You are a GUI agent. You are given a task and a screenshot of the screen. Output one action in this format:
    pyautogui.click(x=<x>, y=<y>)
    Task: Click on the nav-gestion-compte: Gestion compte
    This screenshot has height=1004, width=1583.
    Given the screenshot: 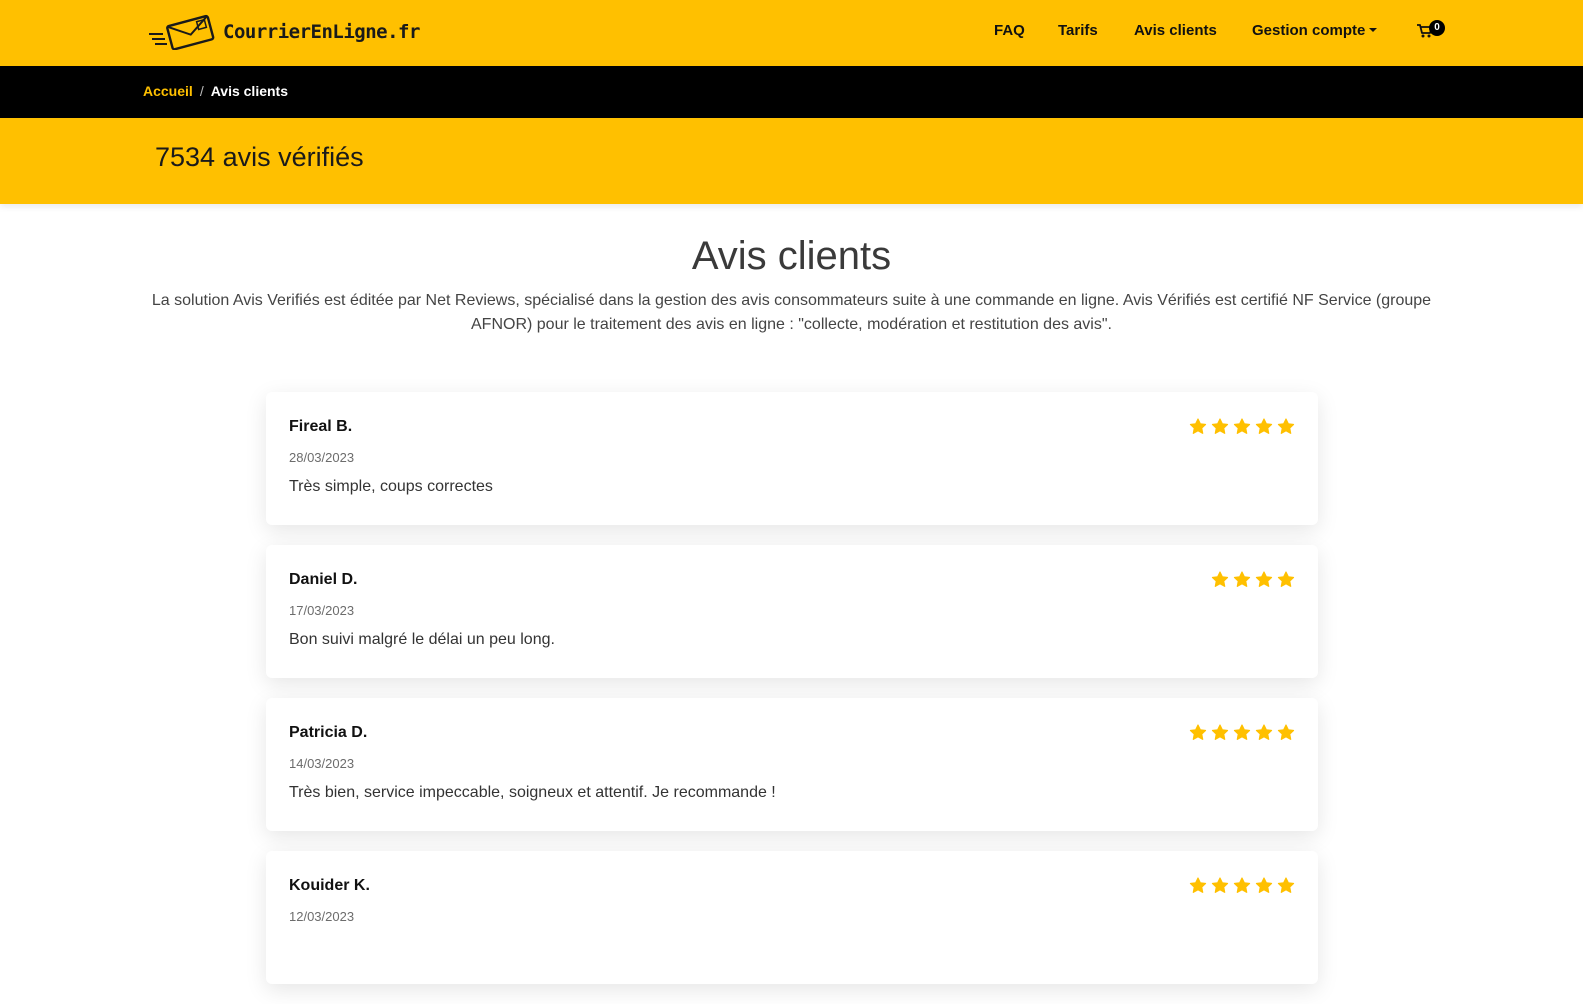 What is the action you would take?
    pyautogui.click(x=1315, y=30)
    